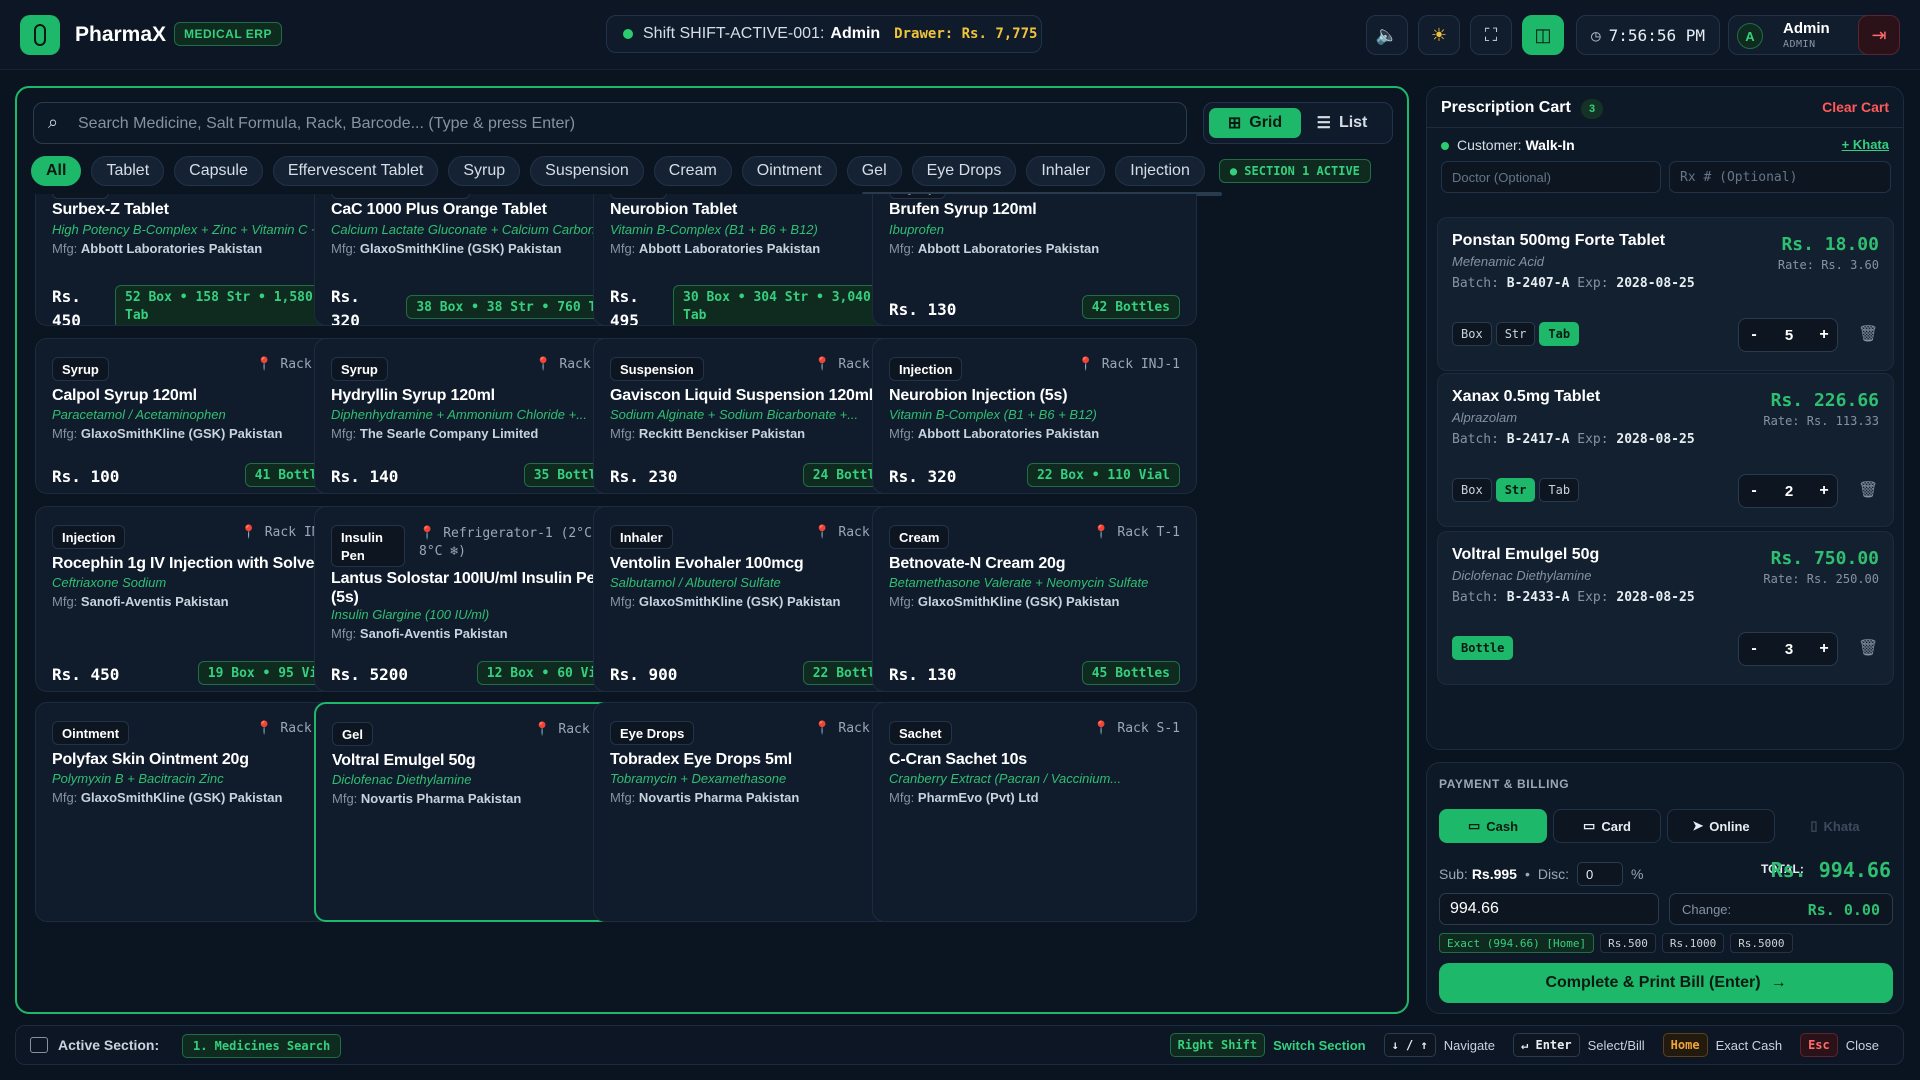 Image resolution: width=1920 pixels, height=1080 pixels. I want to click on category-chip-inhaler: Inhaler, so click(1066, 171).